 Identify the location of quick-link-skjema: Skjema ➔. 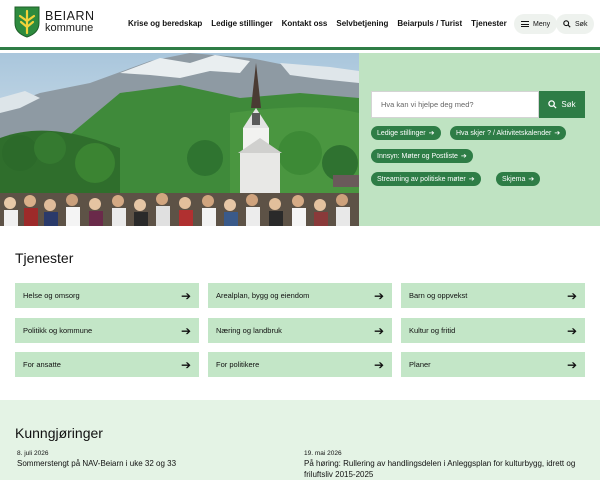
(518, 179).